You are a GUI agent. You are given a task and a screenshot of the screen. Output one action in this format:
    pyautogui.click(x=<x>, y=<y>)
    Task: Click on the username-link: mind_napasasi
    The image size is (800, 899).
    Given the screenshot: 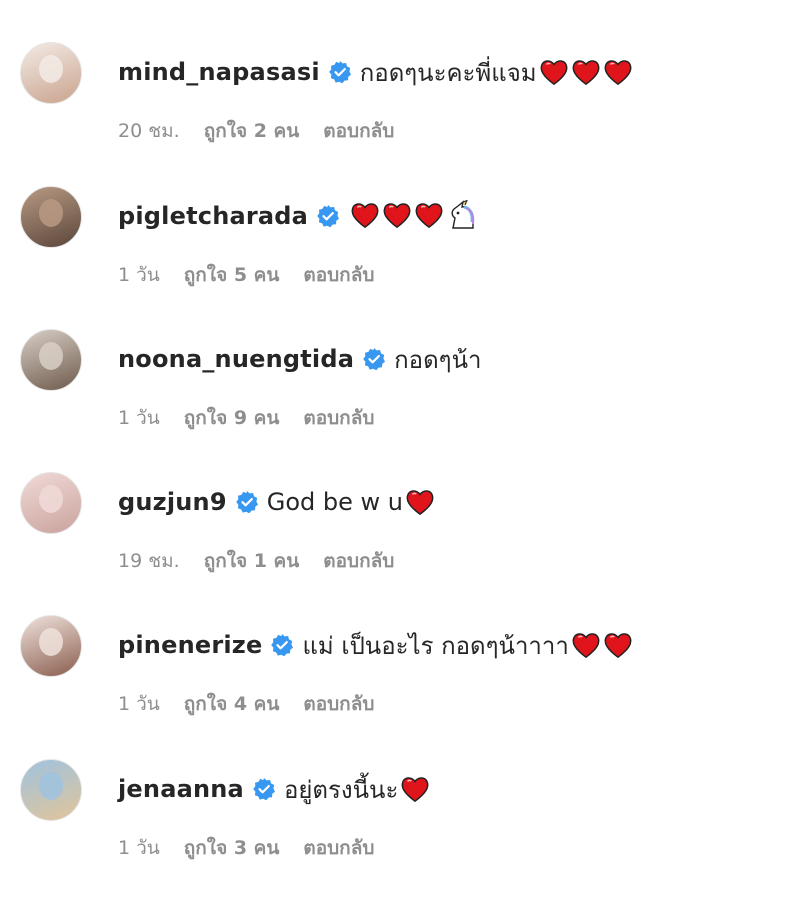 What is the action you would take?
    pyautogui.click(x=219, y=72)
    